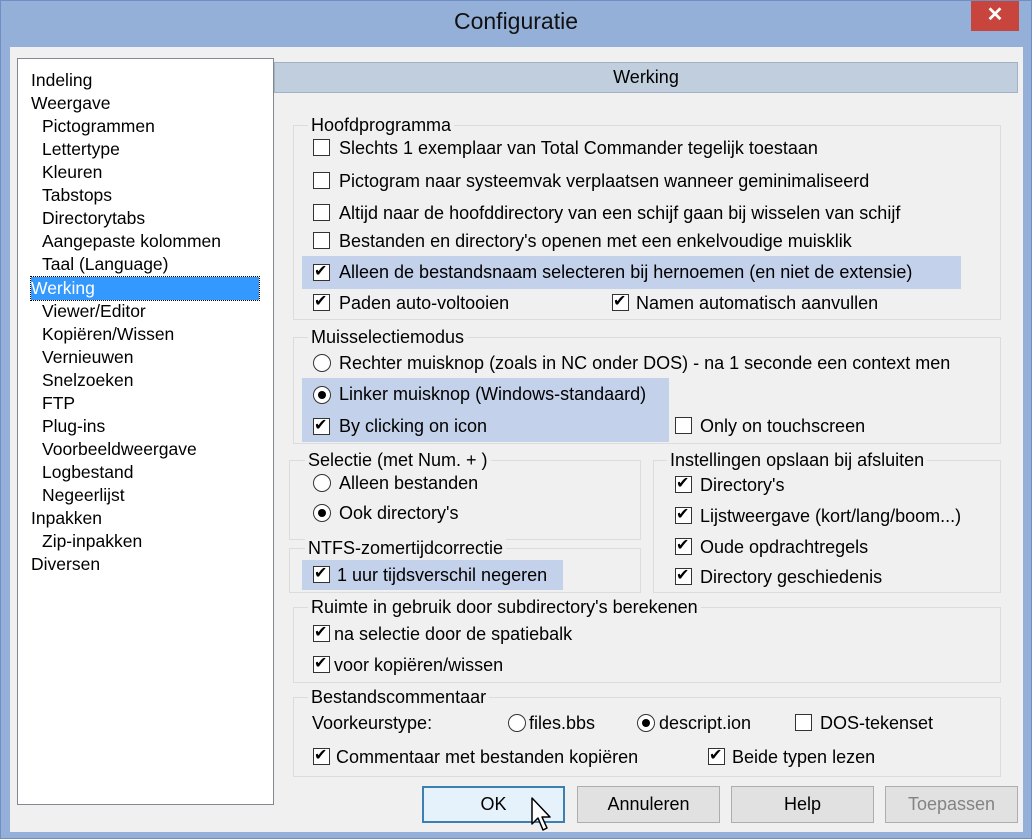 This screenshot has width=1032, height=839. Describe the element at coordinates (399, 697) in the screenshot. I see `group-bestandscommentaar-title: Bestandscommentaar` at that location.